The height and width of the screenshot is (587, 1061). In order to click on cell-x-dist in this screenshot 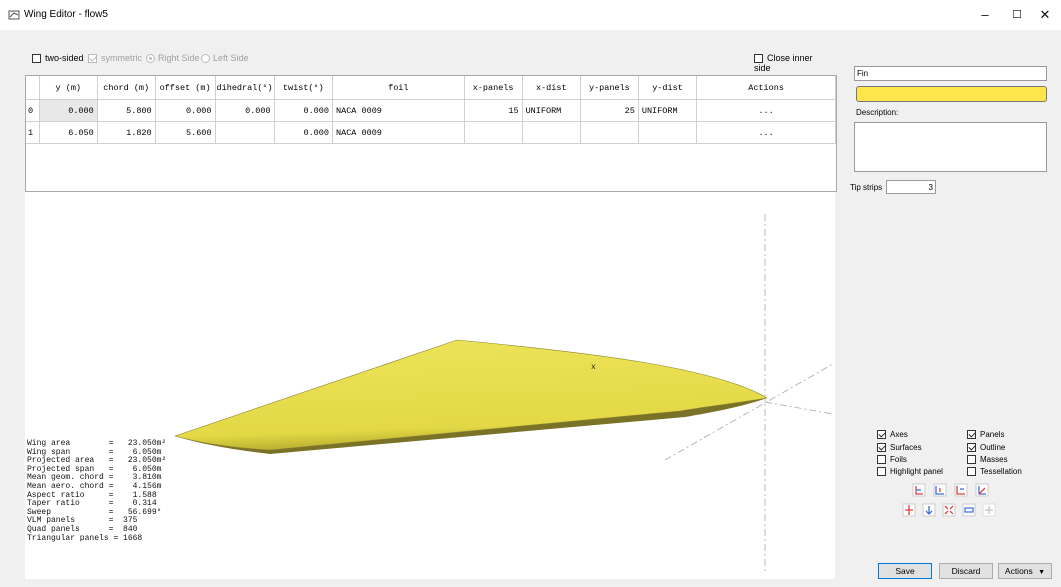, I will do `click(551, 132)`.